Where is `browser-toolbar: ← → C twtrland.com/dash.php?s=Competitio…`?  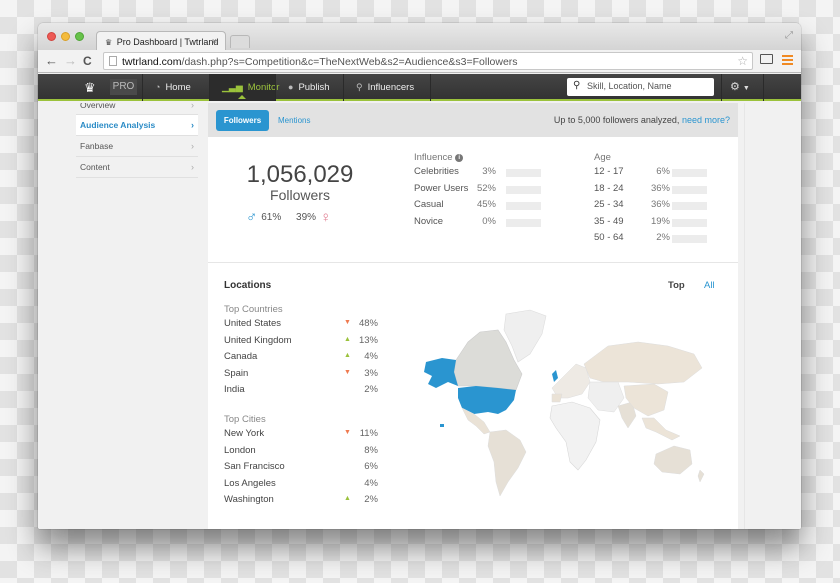
browser-toolbar: ← → C twtrland.com/dash.php?s=Competitio… is located at coordinates (419, 61).